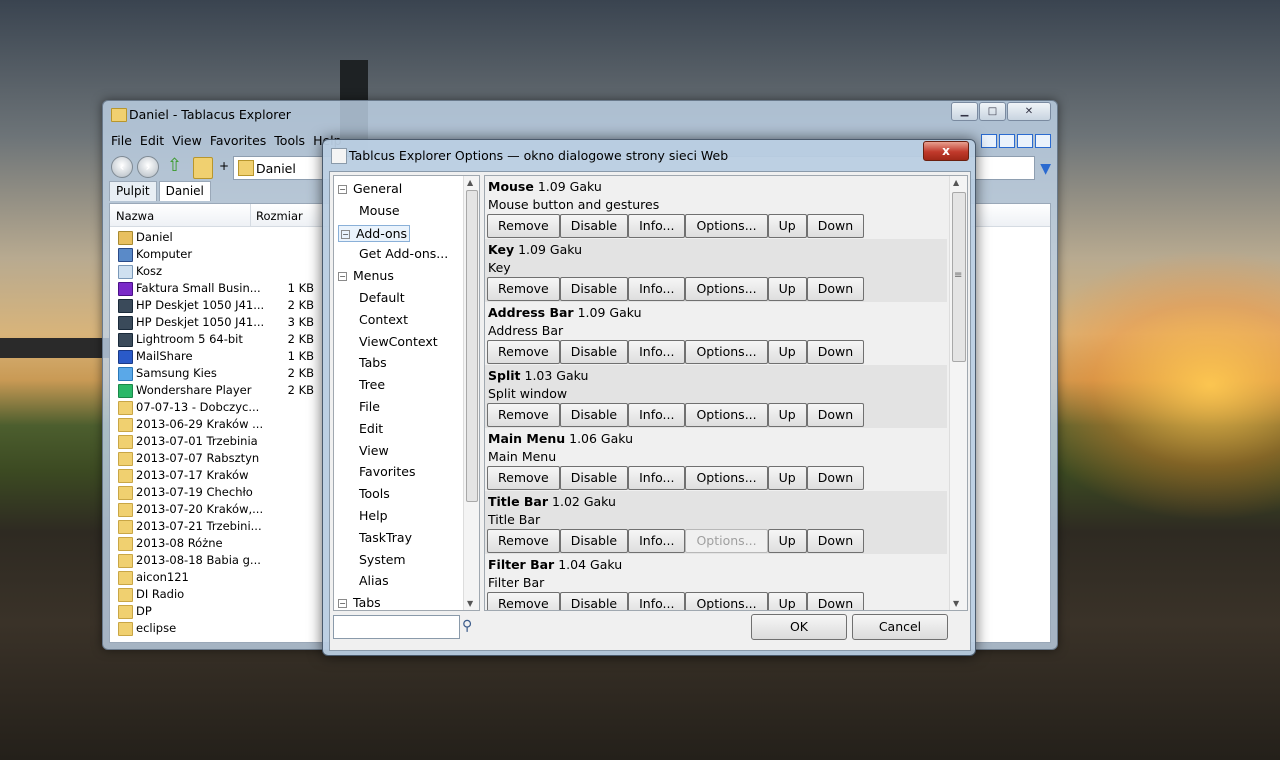  What do you see at coordinates (216, 628) in the screenshot?
I see `file-row: eclipse` at bounding box center [216, 628].